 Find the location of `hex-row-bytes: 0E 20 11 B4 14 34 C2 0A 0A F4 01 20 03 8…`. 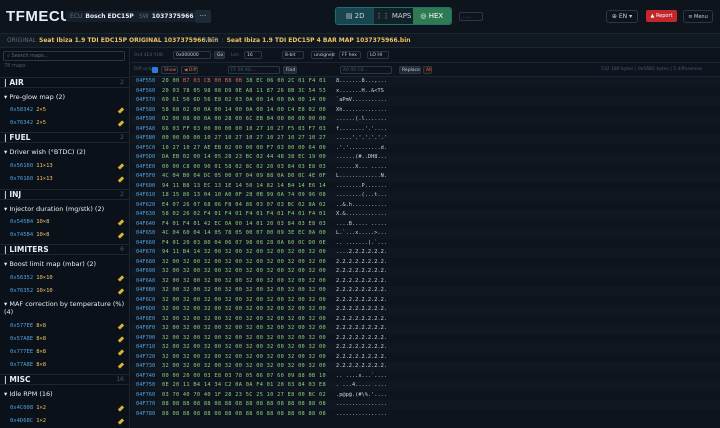

hex-row-bytes: 0E 20 11 B4 14 34 C2 0A 0A F4 01 20 03 8… is located at coordinates (244, 386).